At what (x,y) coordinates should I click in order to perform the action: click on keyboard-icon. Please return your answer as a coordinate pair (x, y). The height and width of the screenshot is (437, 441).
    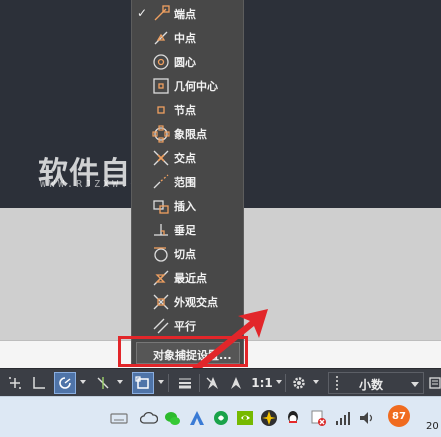
    Looking at the image, I should click on (119, 418).